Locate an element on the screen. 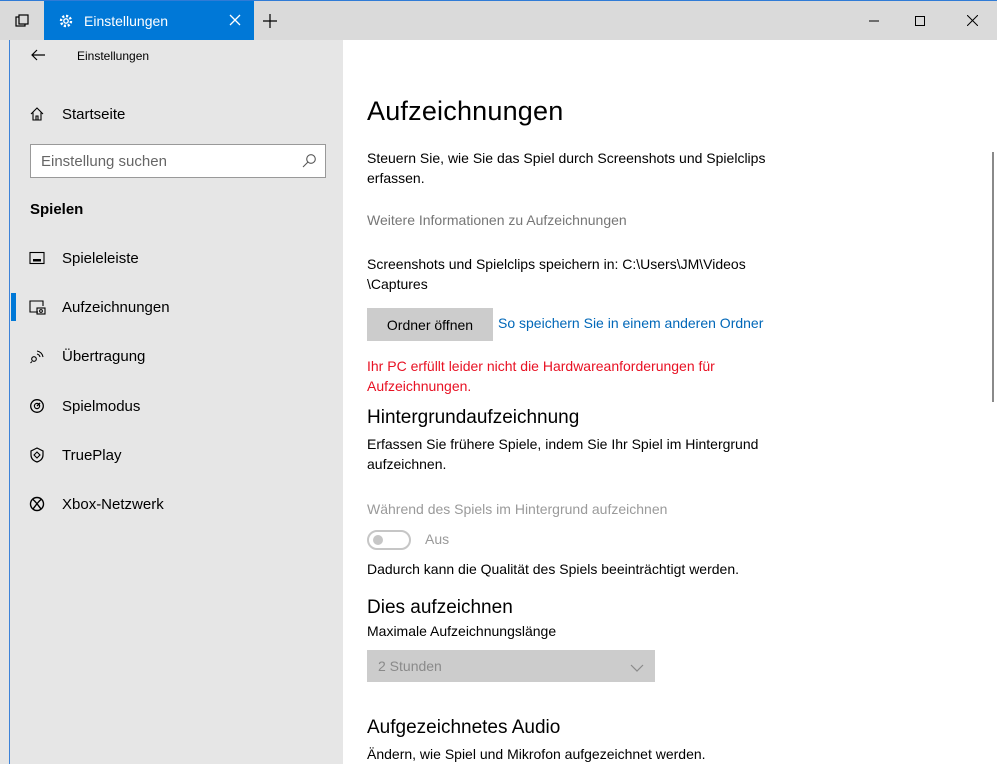 The image size is (997, 764). nav-item-label: Übertragung is located at coordinates (104, 356).